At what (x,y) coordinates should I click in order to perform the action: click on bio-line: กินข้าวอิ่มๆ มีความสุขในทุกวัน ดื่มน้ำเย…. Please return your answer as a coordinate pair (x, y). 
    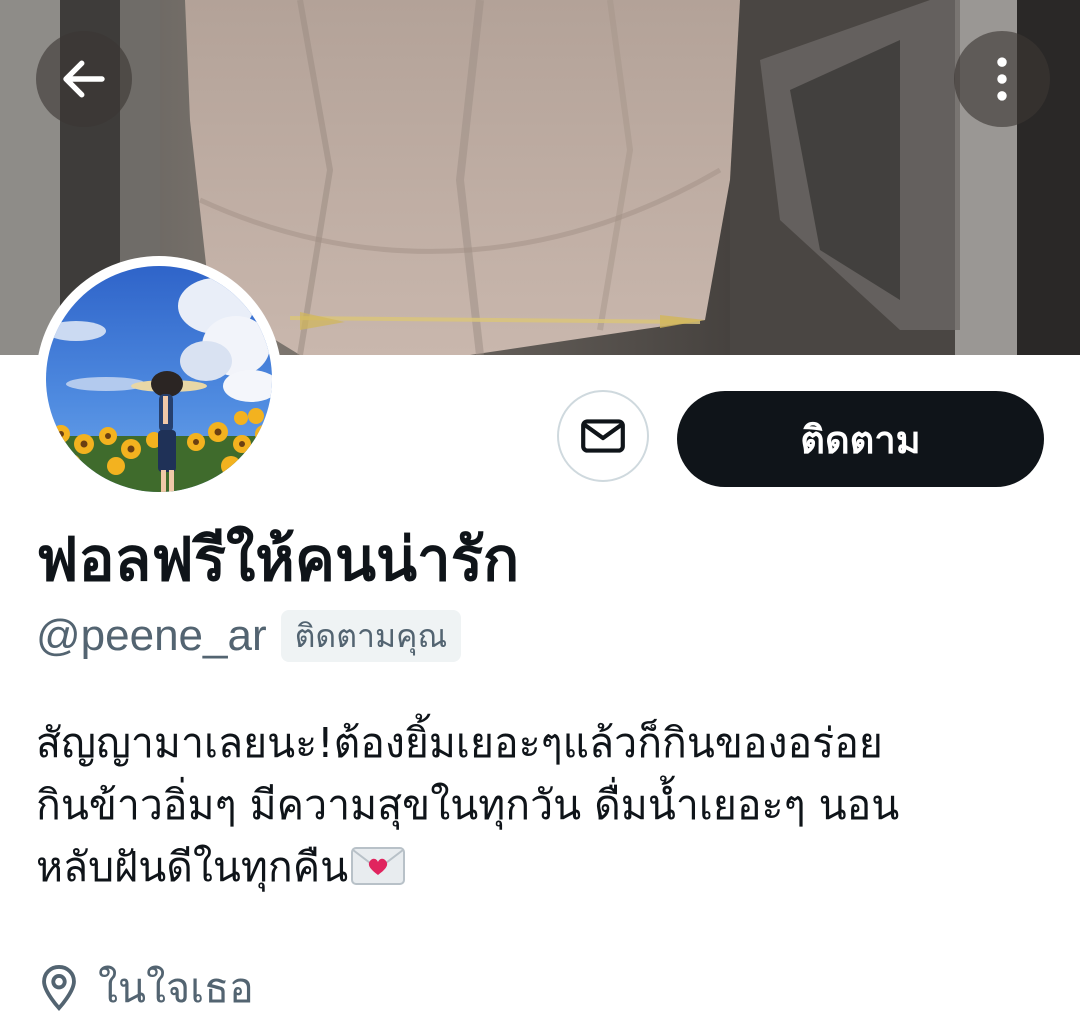
    Looking at the image, I should click on (468, 805).